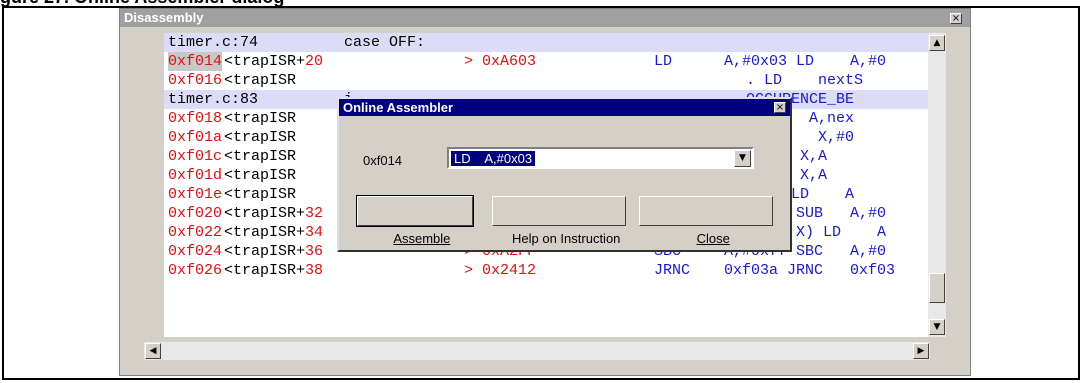  I want to click on close-label: Close, so click(713, 238).